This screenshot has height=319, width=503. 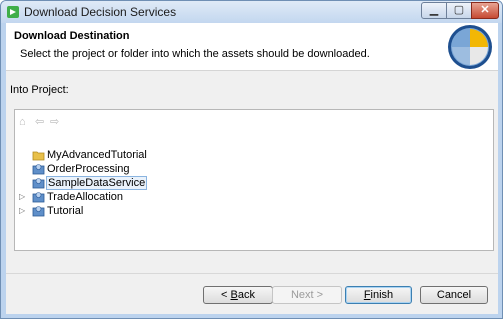 What do you see at coordinates (459, 10) in the screenshot?
I see `maximize-button: ▢` at bounding box center [459, 10].